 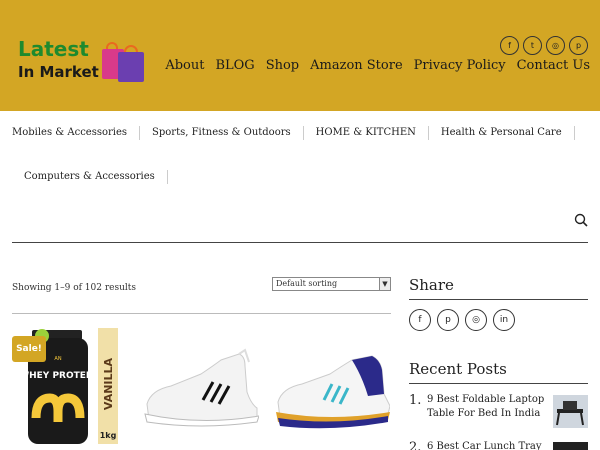 What do you see at coordinates (282, 65) in the screenshot?
I see `nav-shop: Shop` at bounding box center [282, 65].